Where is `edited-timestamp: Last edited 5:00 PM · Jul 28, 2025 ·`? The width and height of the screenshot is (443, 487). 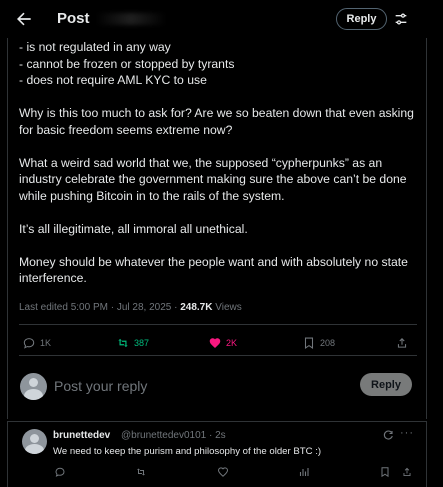 edited-timestamp: Last edited 5:00 PM · Jul 28, 2025 · is located at coordinates (99, 307).